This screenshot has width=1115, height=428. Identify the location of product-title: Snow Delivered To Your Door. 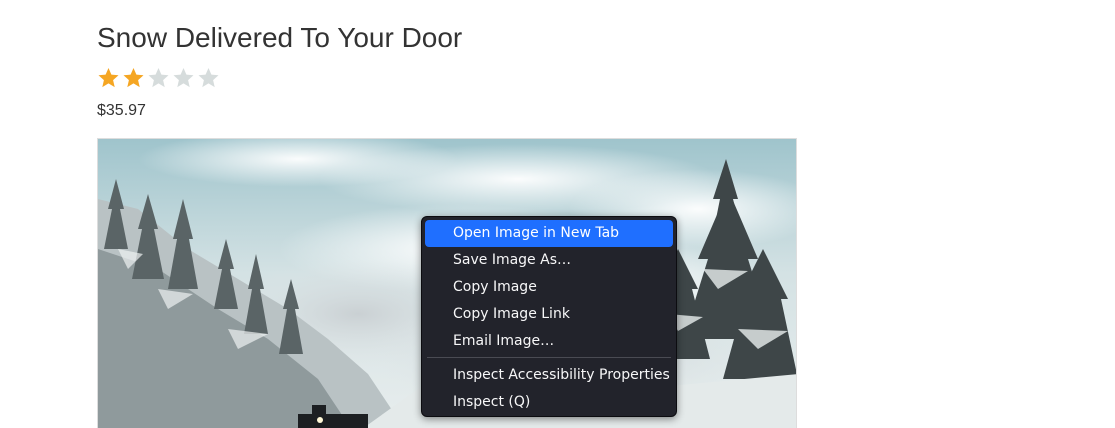
(280, 37).